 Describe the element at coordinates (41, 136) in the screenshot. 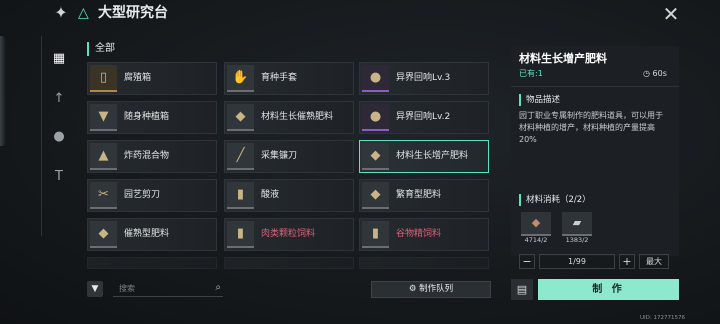

I see `rail-divider` at that location.